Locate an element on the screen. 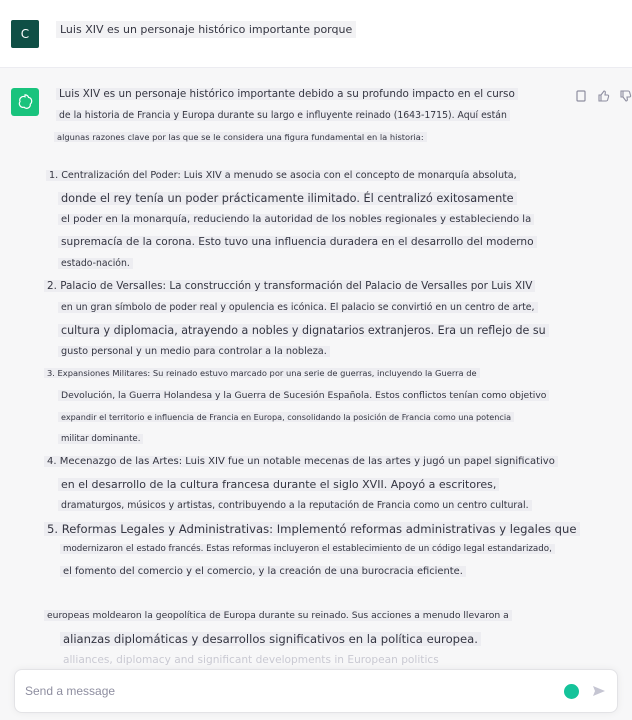 Image resolution: width=632 pixels, height=720 pixels. user-avatar: C is located at coordinates (25, 34).